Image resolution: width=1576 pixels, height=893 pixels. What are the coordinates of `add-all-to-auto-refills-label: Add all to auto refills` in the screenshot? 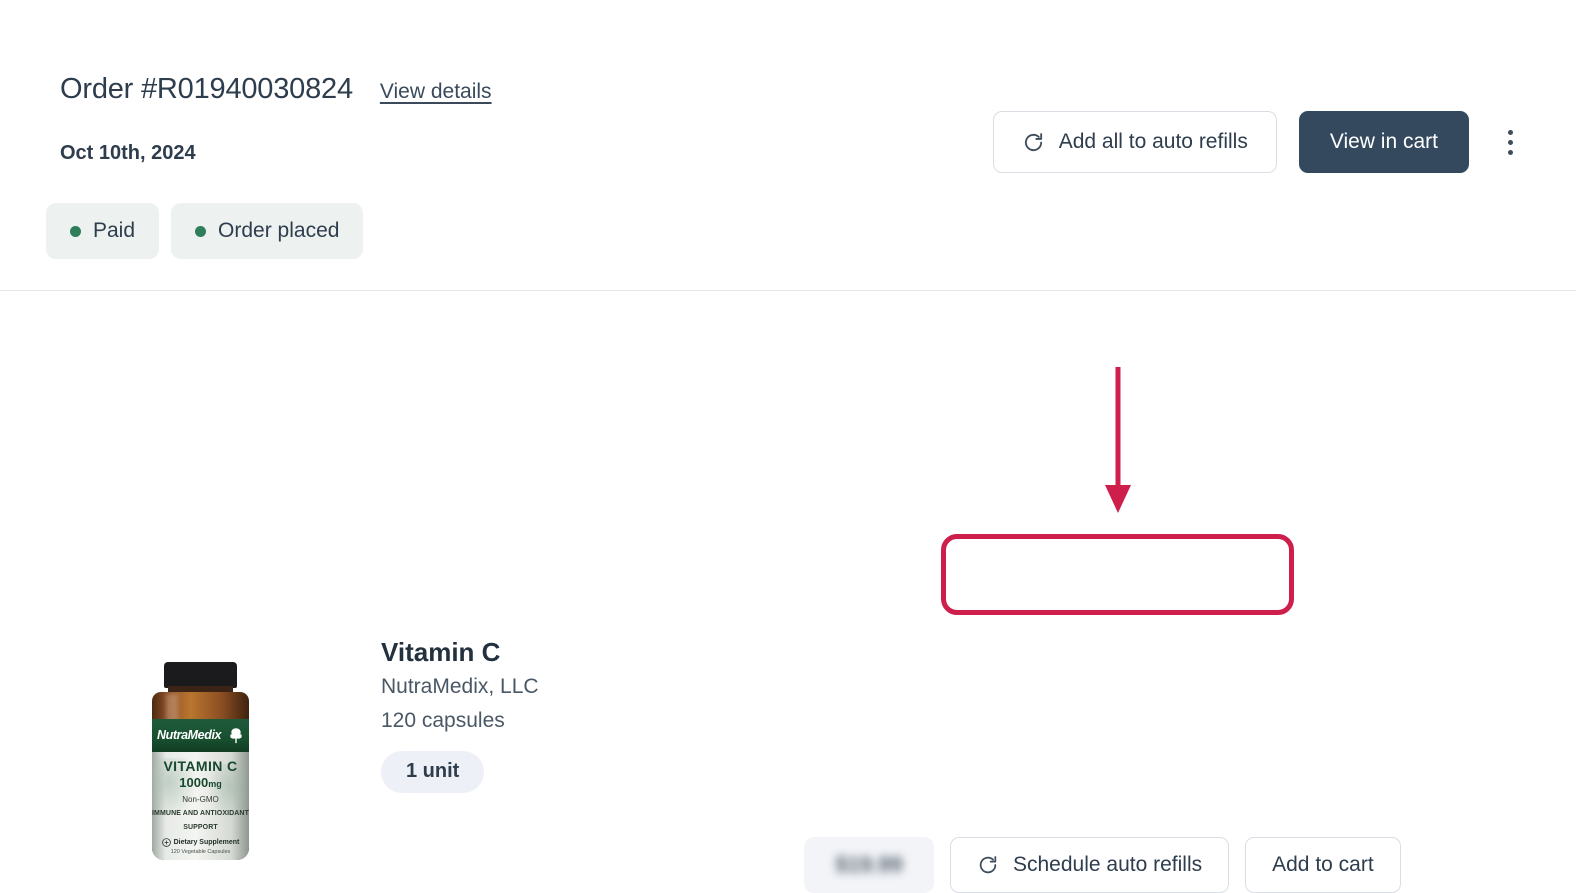 It's located at (1153, 141).